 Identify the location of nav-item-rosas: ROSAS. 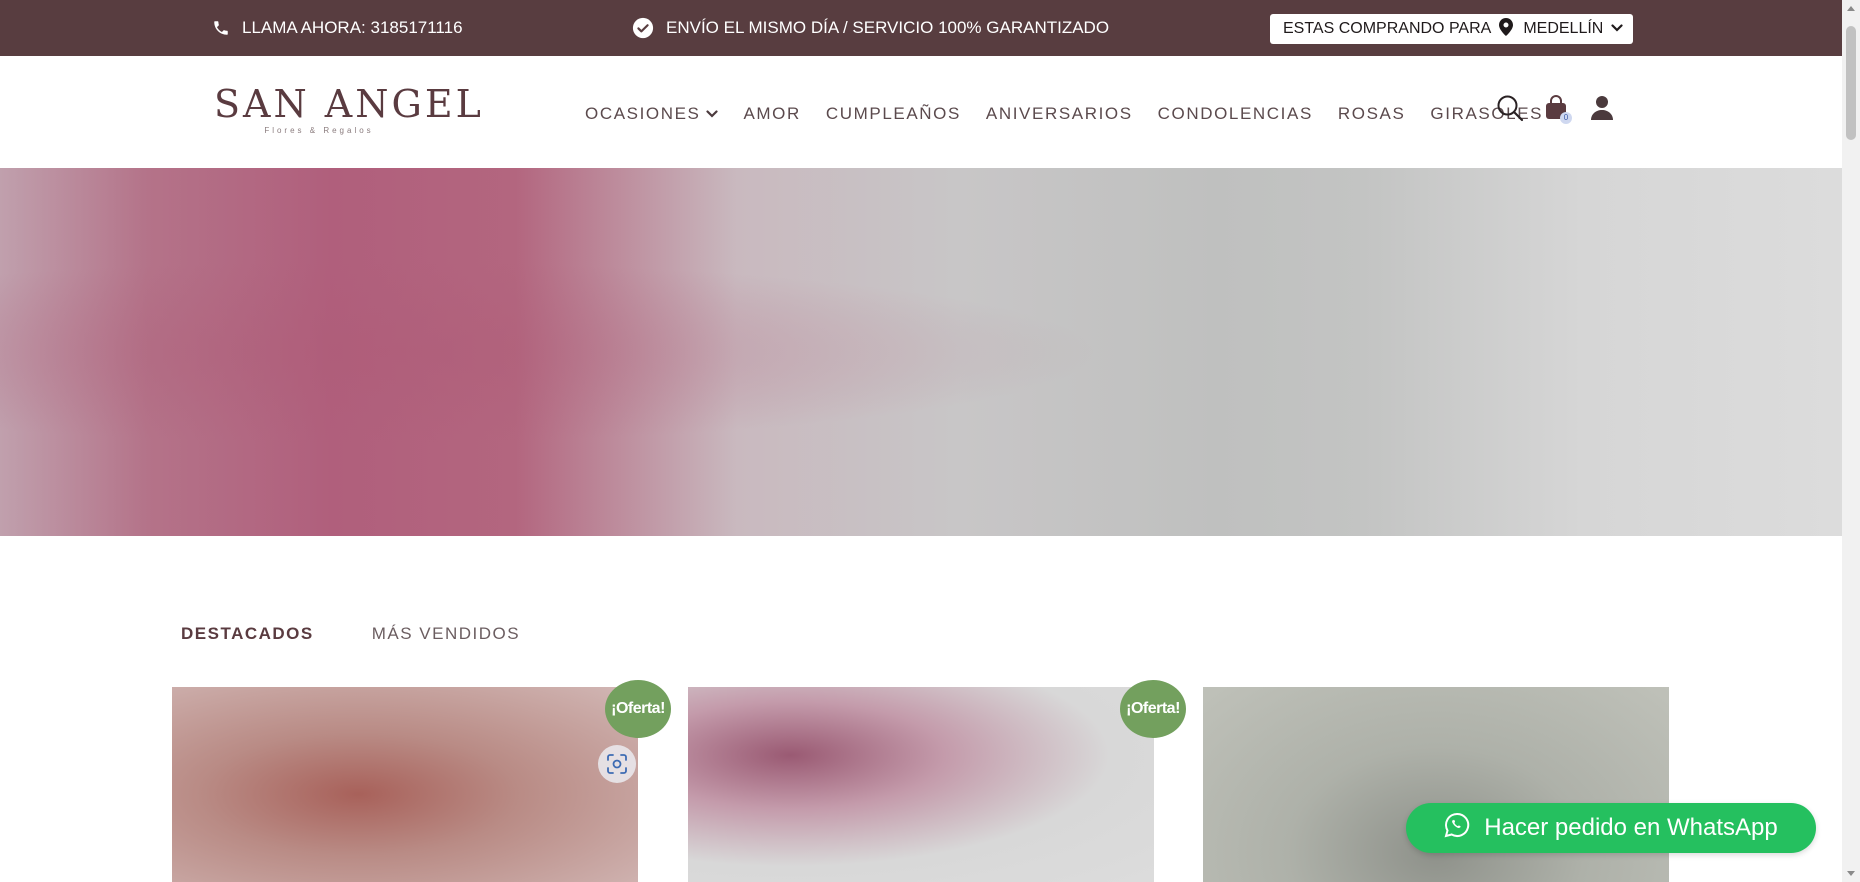
(1372, 114).